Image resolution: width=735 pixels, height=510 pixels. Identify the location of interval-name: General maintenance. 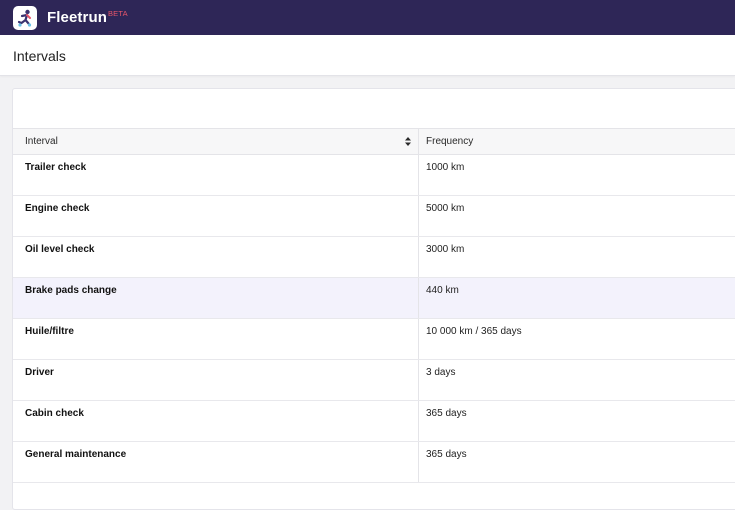
(216, 462).